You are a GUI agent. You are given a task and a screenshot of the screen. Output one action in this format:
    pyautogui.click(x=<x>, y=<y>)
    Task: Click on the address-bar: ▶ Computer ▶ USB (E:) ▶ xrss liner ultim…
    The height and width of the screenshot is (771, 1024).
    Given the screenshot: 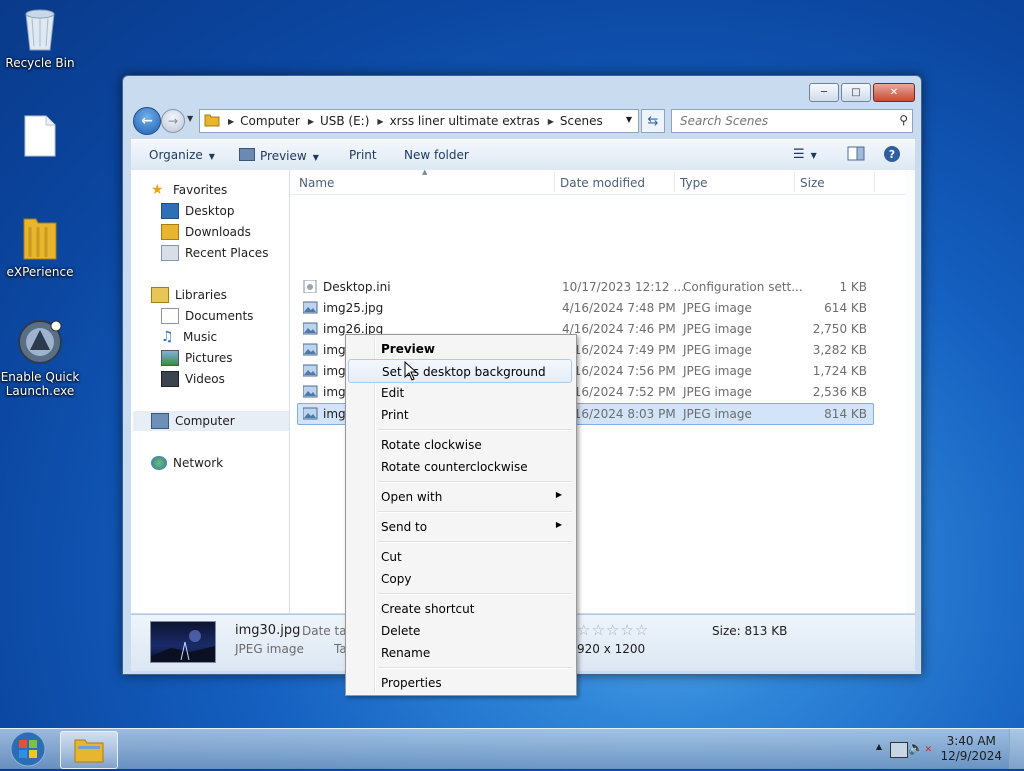 What is the action you would take?
    pyautogui.click(x=419, y=121)
    